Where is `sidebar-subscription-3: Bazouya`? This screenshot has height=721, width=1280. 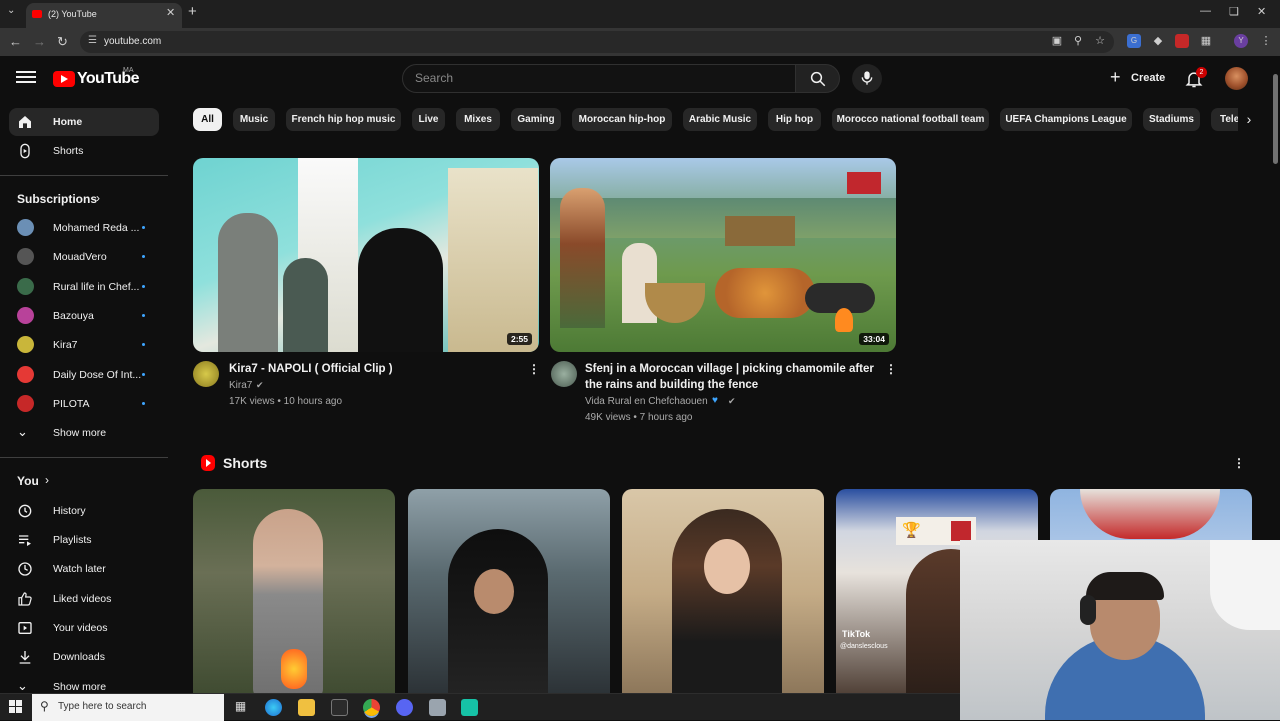
sidebar-subscription-3: Bazouya is located at coordinates (84, 316).